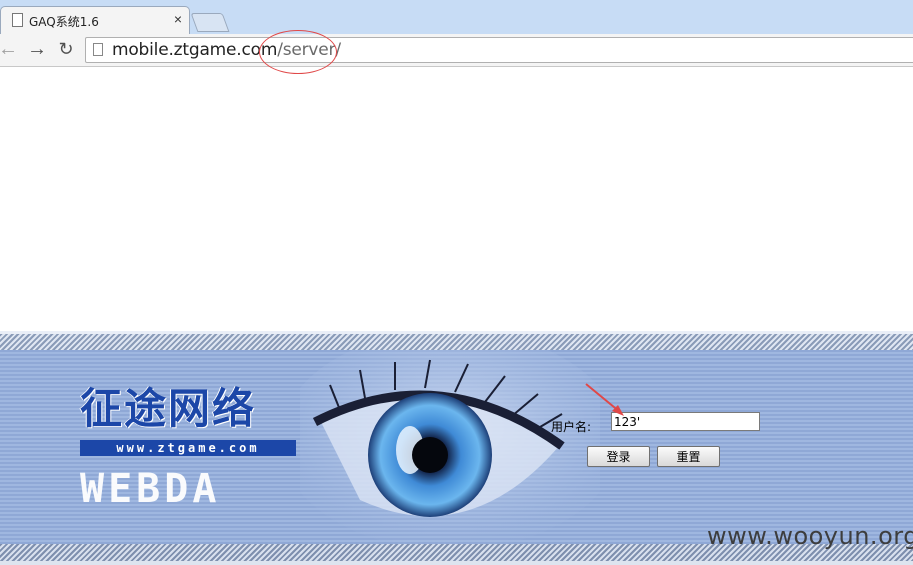 The height and width of the screenshot is (565, 913). What do you see at coordinates (178, 19) in the screenshot?
I see `close-tab-icon: ×` at bounding box center [178, 19].